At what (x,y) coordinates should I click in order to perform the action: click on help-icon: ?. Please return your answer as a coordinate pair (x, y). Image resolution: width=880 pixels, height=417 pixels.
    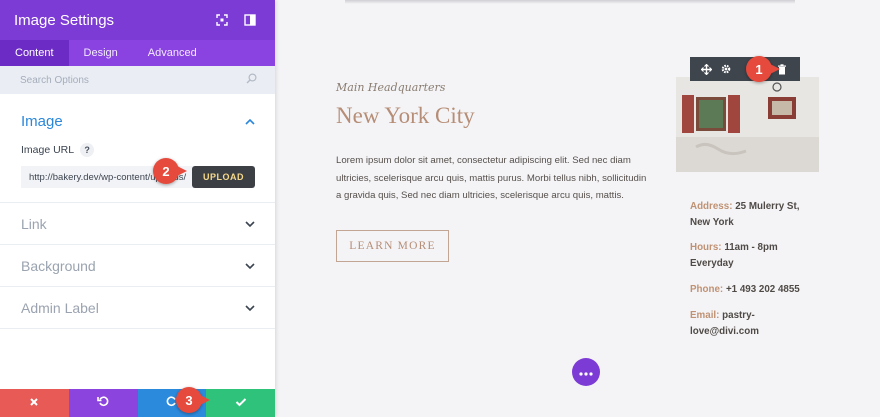
    Looking at the image, I should click on (87, 150).